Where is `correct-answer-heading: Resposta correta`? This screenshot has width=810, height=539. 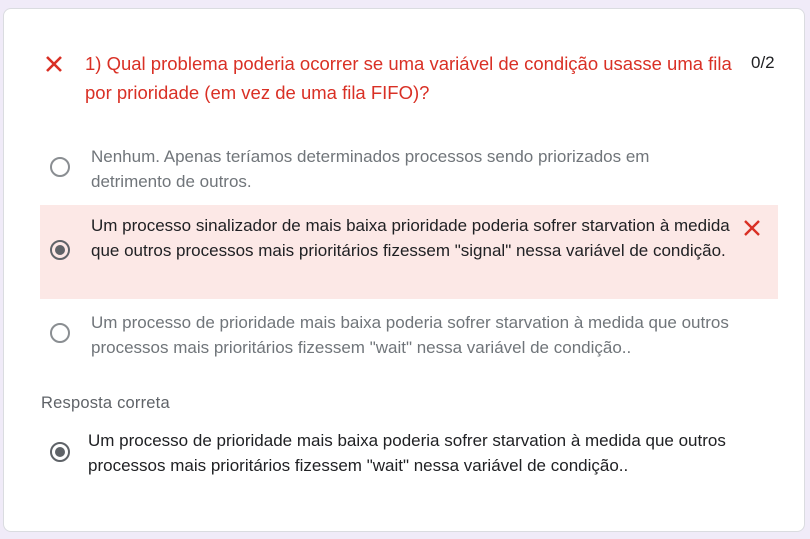
correct-answer-heading: Resposta correta is located at coordinates (105, 403).